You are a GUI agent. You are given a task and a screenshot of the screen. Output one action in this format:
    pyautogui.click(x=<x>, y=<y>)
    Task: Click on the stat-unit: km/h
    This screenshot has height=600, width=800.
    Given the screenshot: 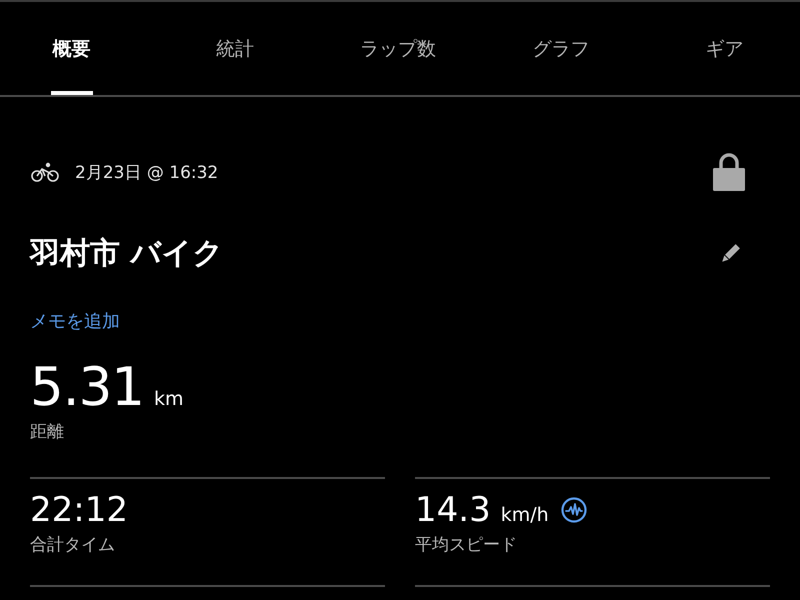 What is the action you would take?
    pyautogui.click(x=524, y=515)
    